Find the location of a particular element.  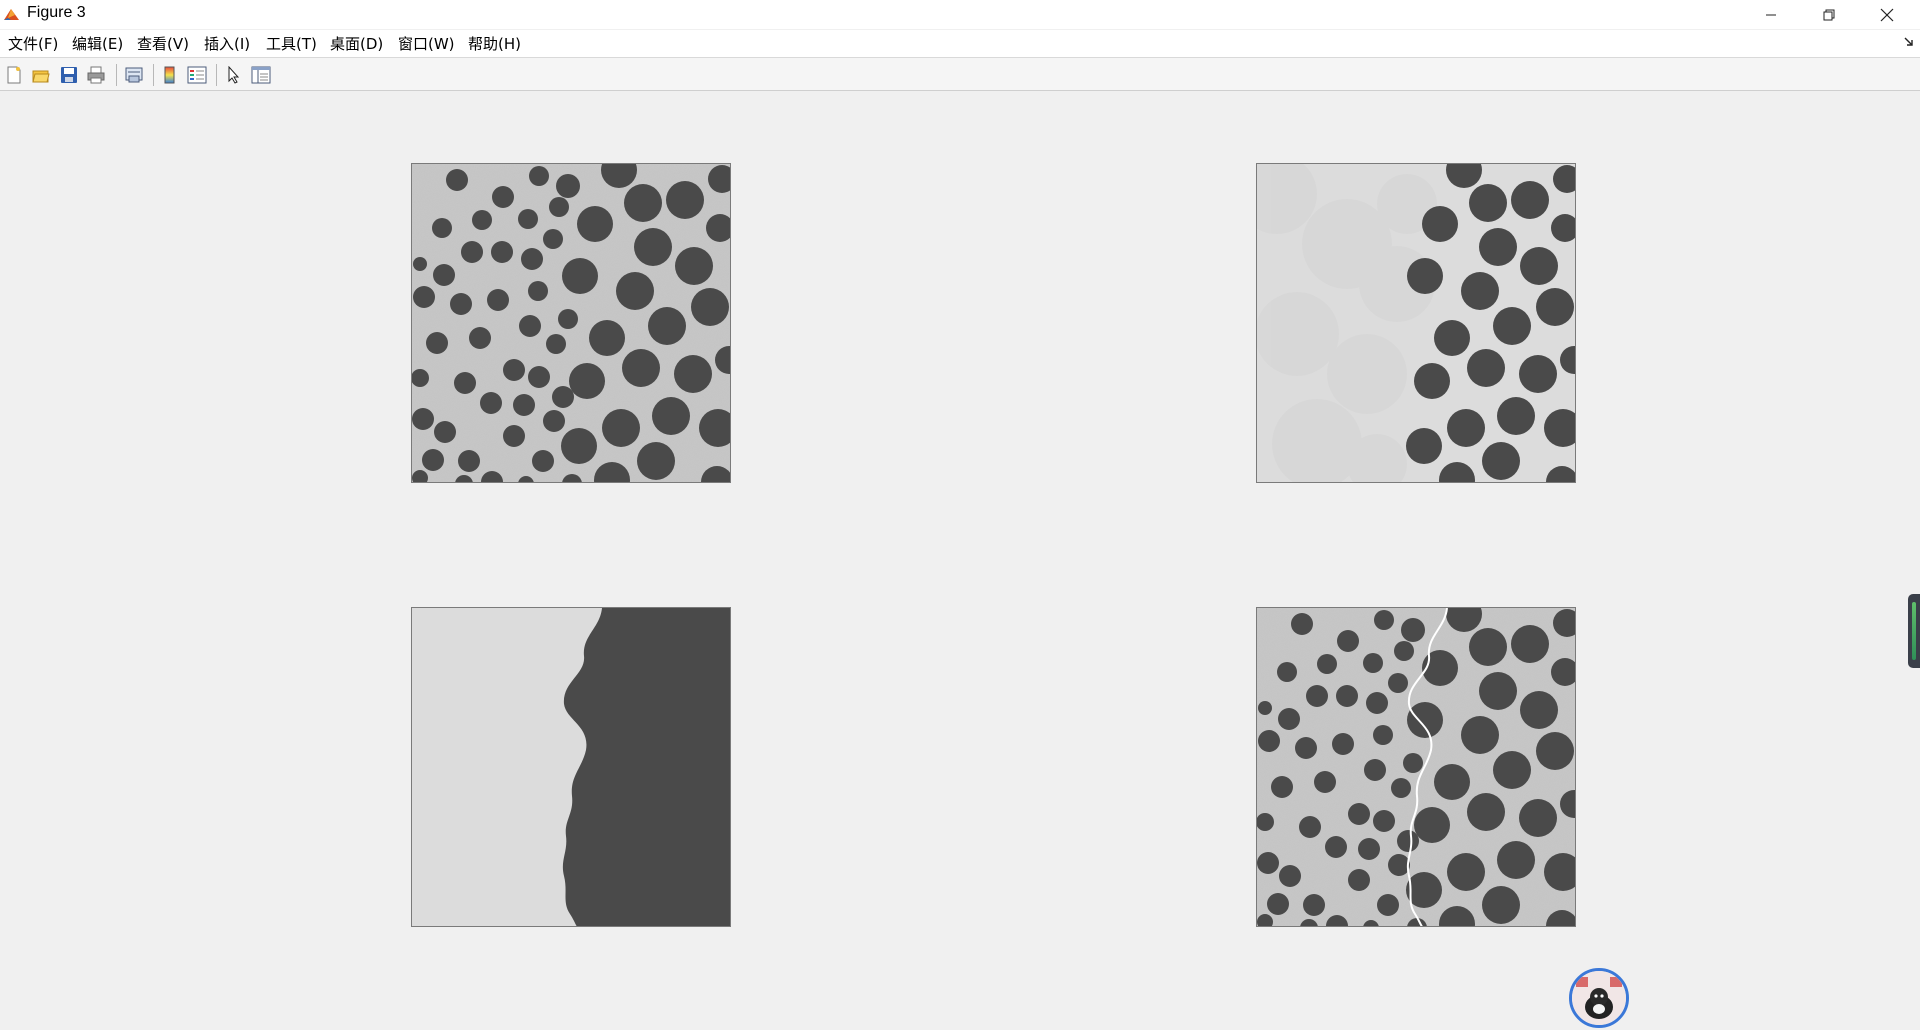

menu-tools: 工具(T) is located at coordinates (291, 43).